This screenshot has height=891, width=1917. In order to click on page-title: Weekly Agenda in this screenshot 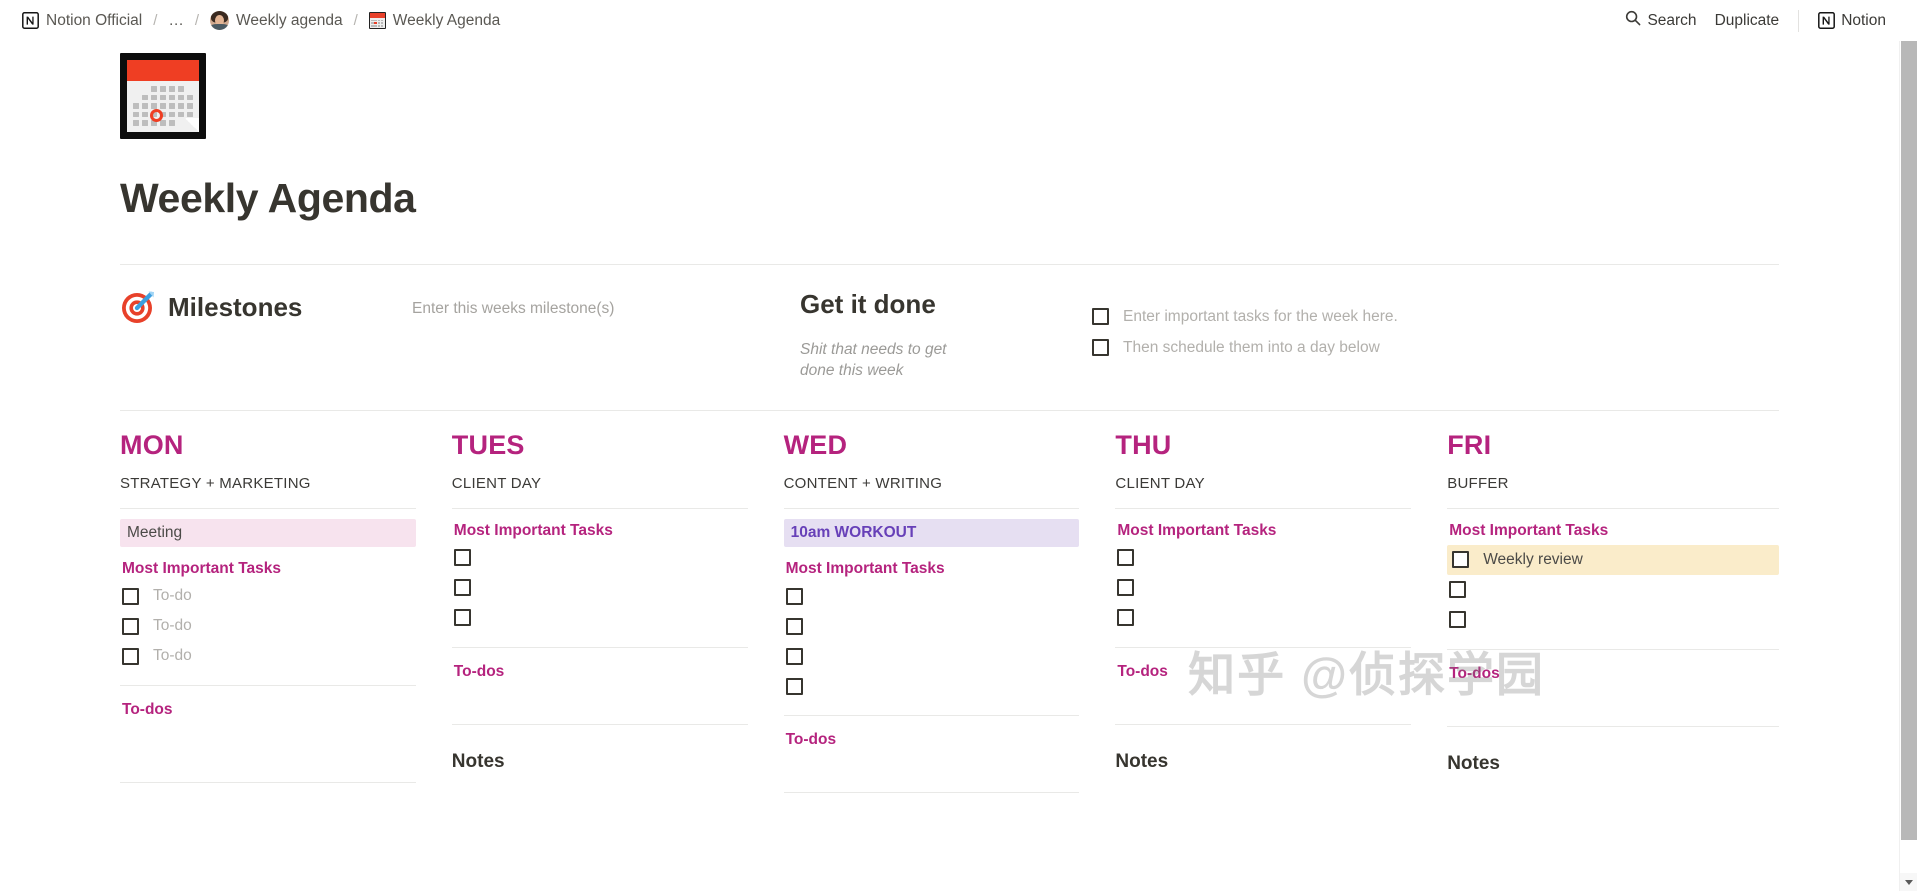, I will do `click(1009, 198)`.